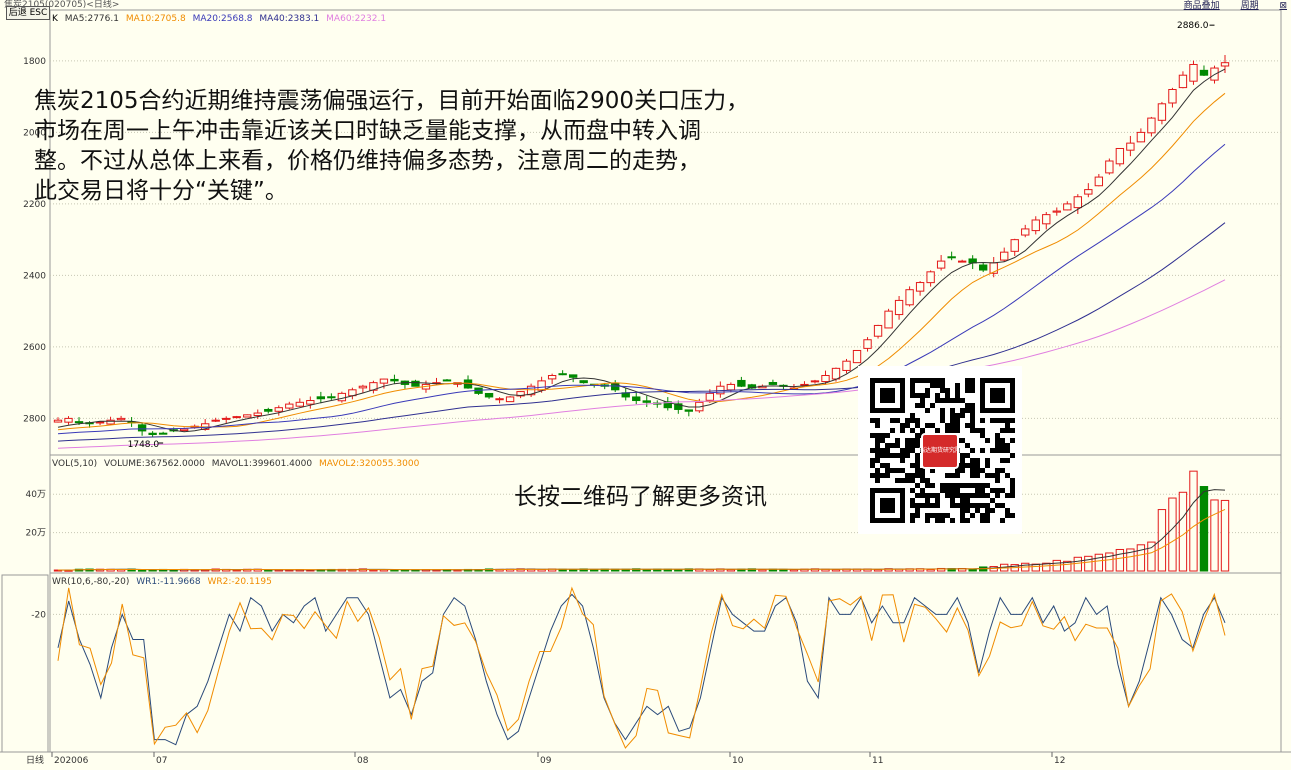 The height and width of the screenshot is (770, 1291). I want to click on period-link: 周期, so click(1250, 6).